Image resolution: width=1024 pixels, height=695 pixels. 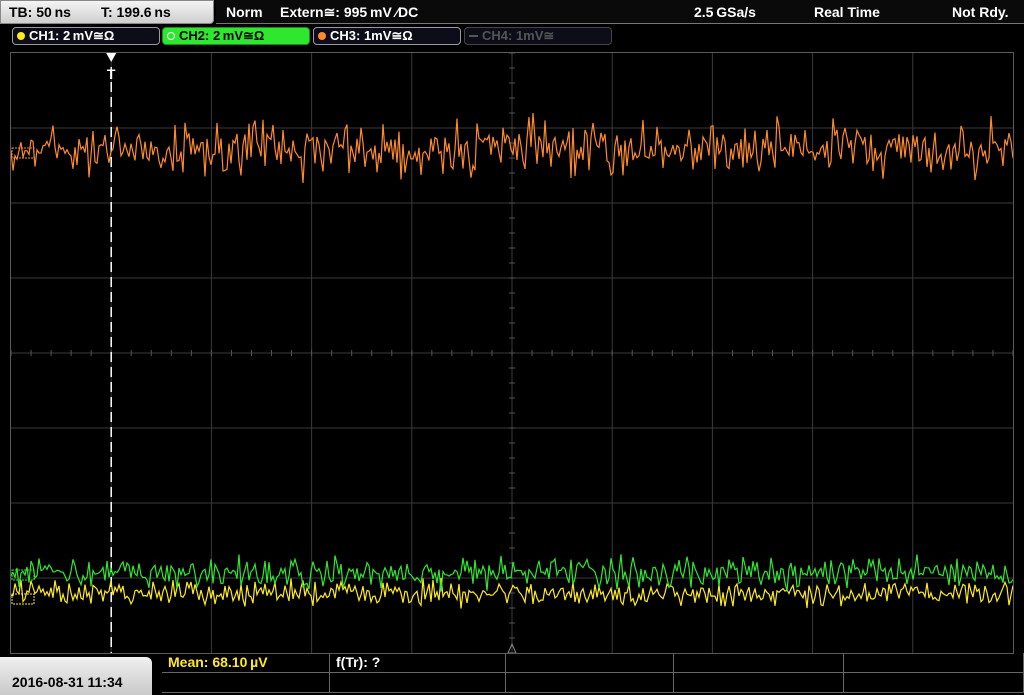 What do you see at coordinates (371, 35) in the screenshot?
I see `ch3-label: CH3: 1mV≅Ω` at bounding box center [371, 35].